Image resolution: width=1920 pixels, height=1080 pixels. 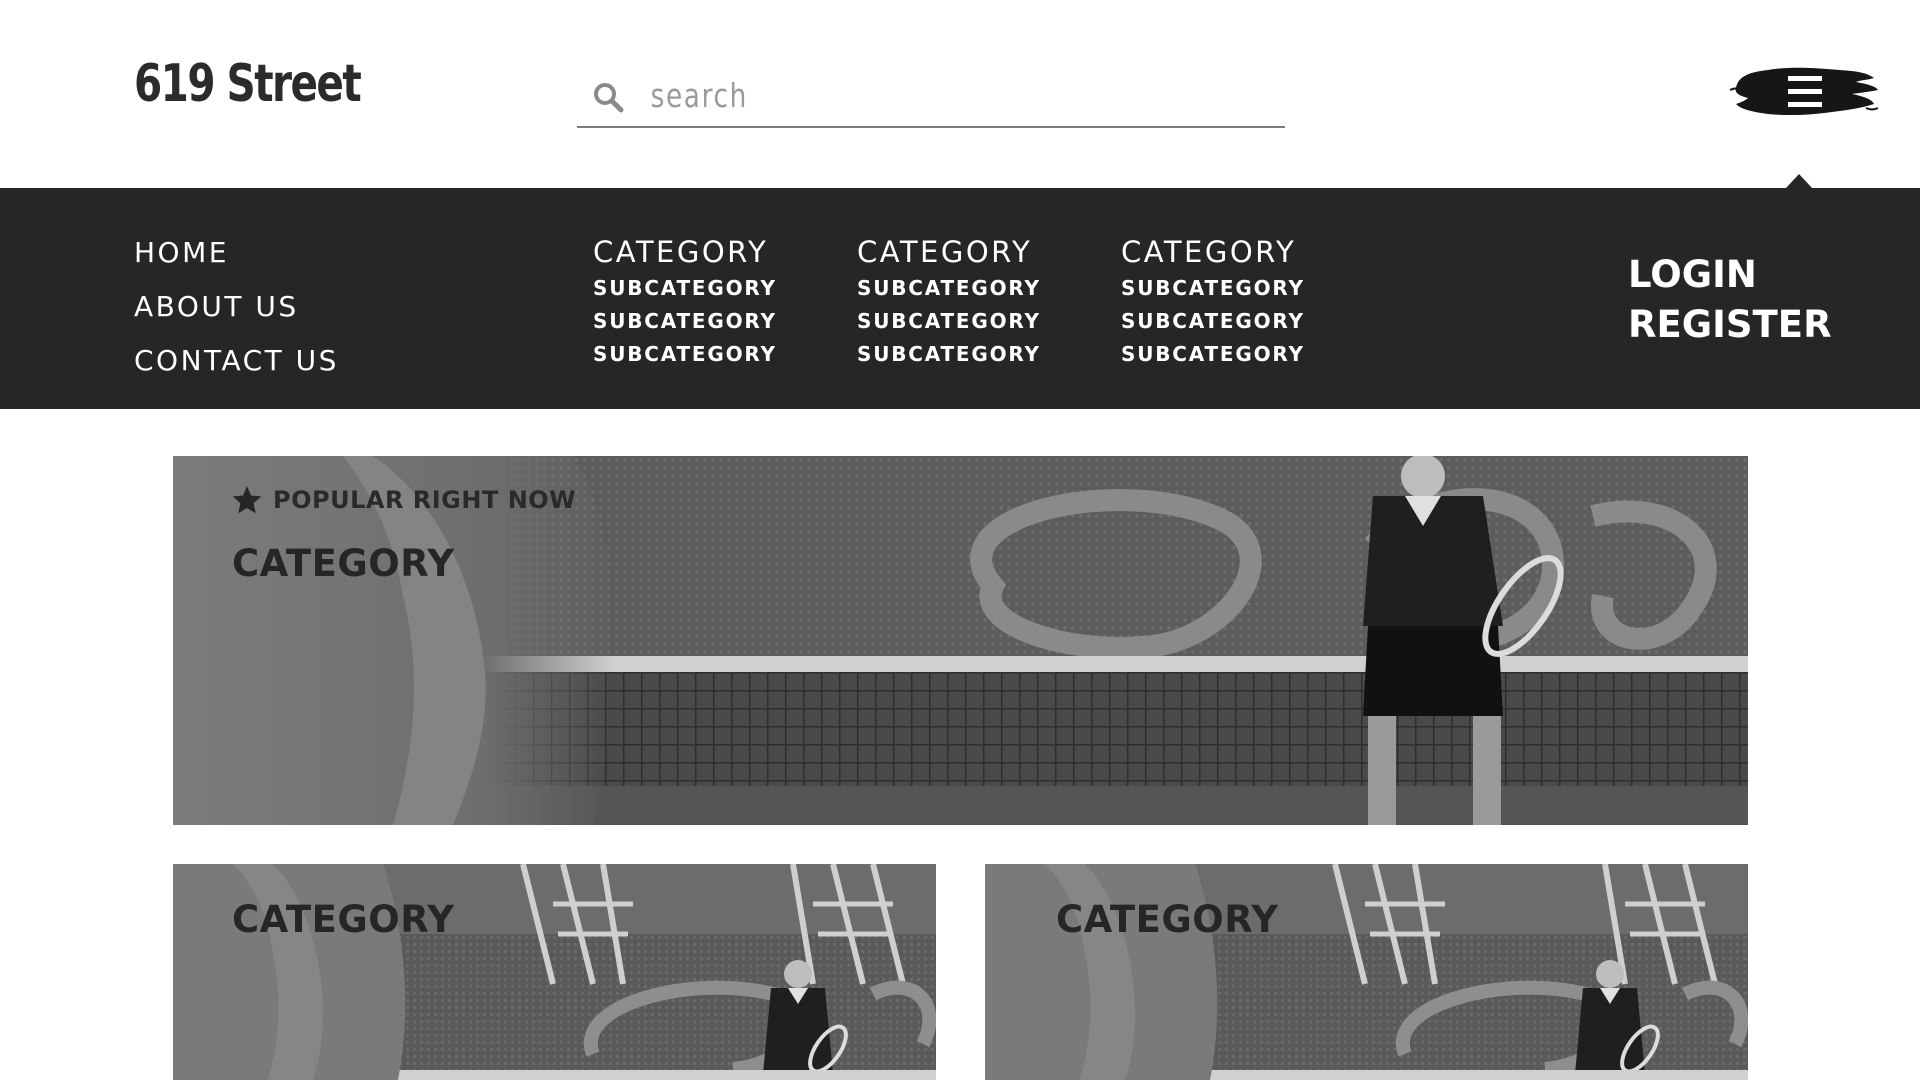 I want to click on search-icon, so click(x=608, y=97).